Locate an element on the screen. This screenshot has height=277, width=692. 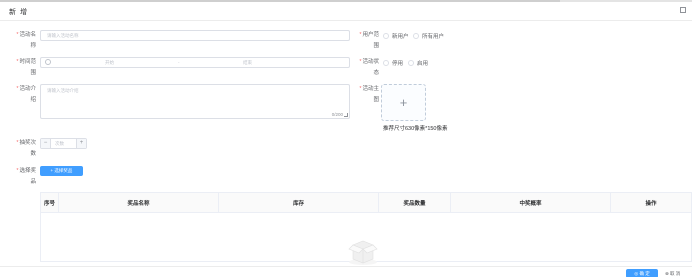
radio-disable: 停用 is located at coordinates (393, 63).